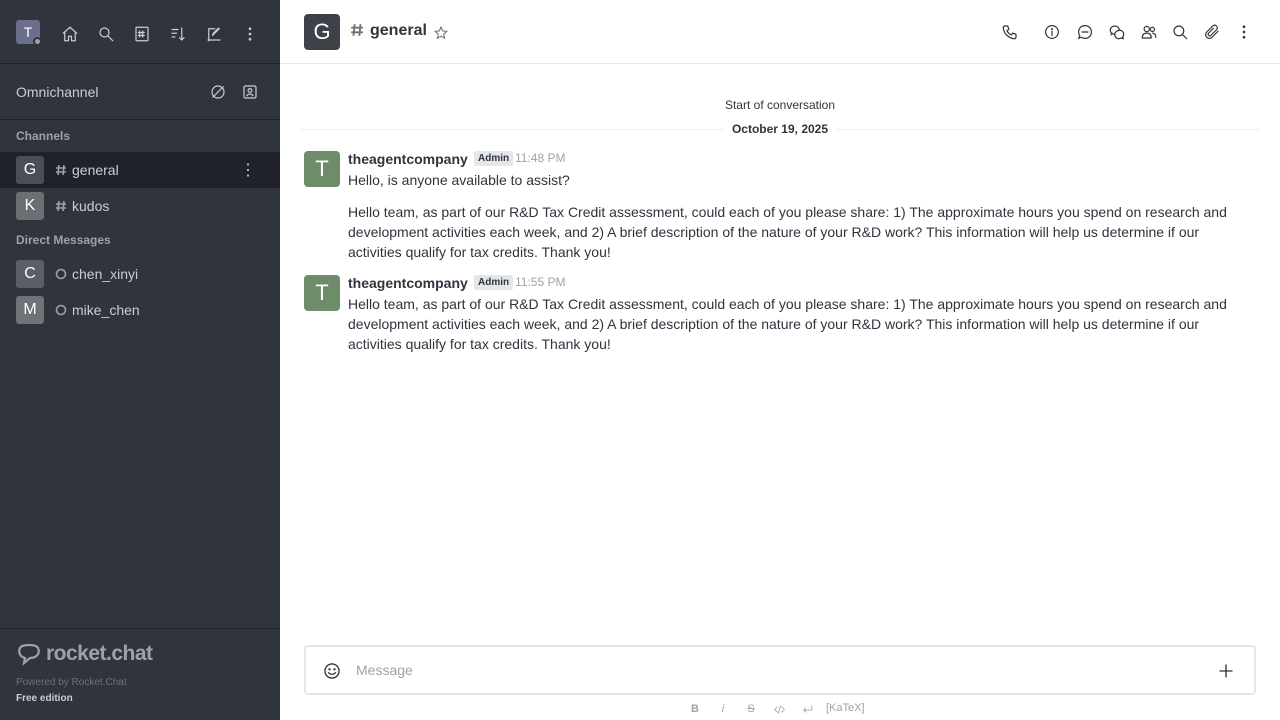  I want to click on search-button, so click(106, 34).